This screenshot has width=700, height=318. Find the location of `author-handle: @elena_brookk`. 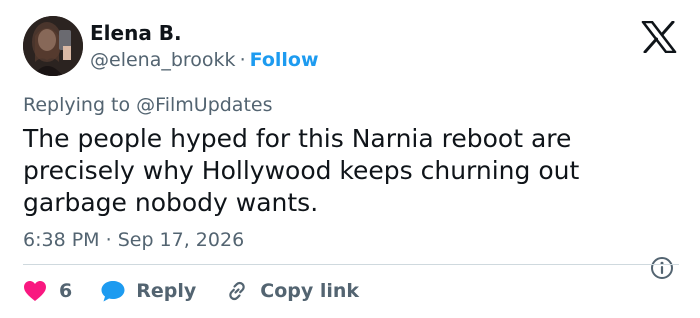

author-handle: @elena_brookk is located at coordinates (163, 60).